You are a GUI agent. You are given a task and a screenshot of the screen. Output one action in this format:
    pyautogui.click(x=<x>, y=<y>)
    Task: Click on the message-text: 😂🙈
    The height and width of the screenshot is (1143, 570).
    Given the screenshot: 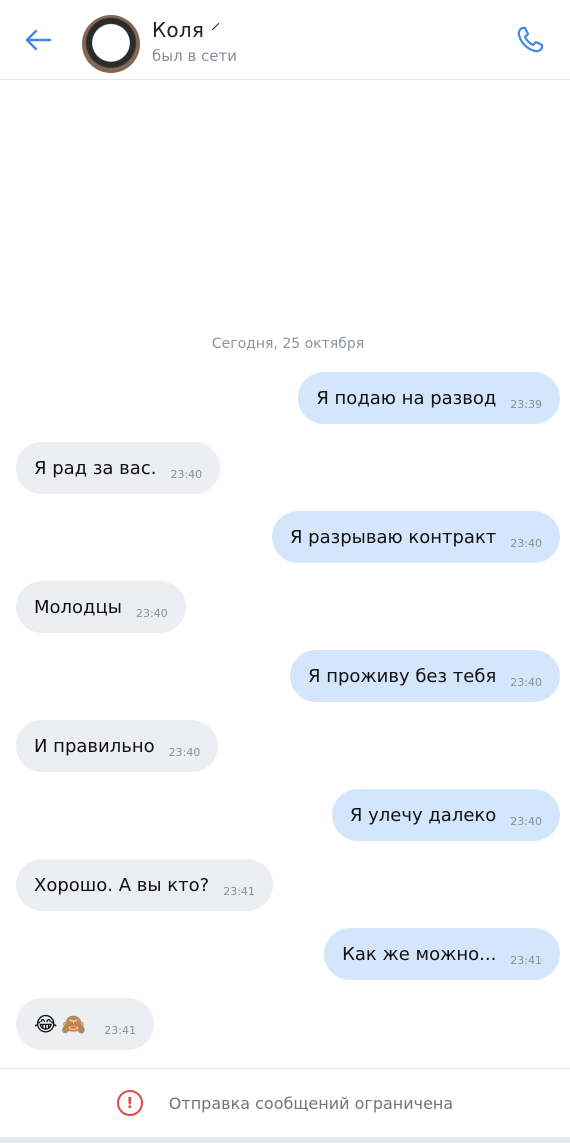 What is the action you would take?
    pyautogui.click(x=62, y=1024)
    